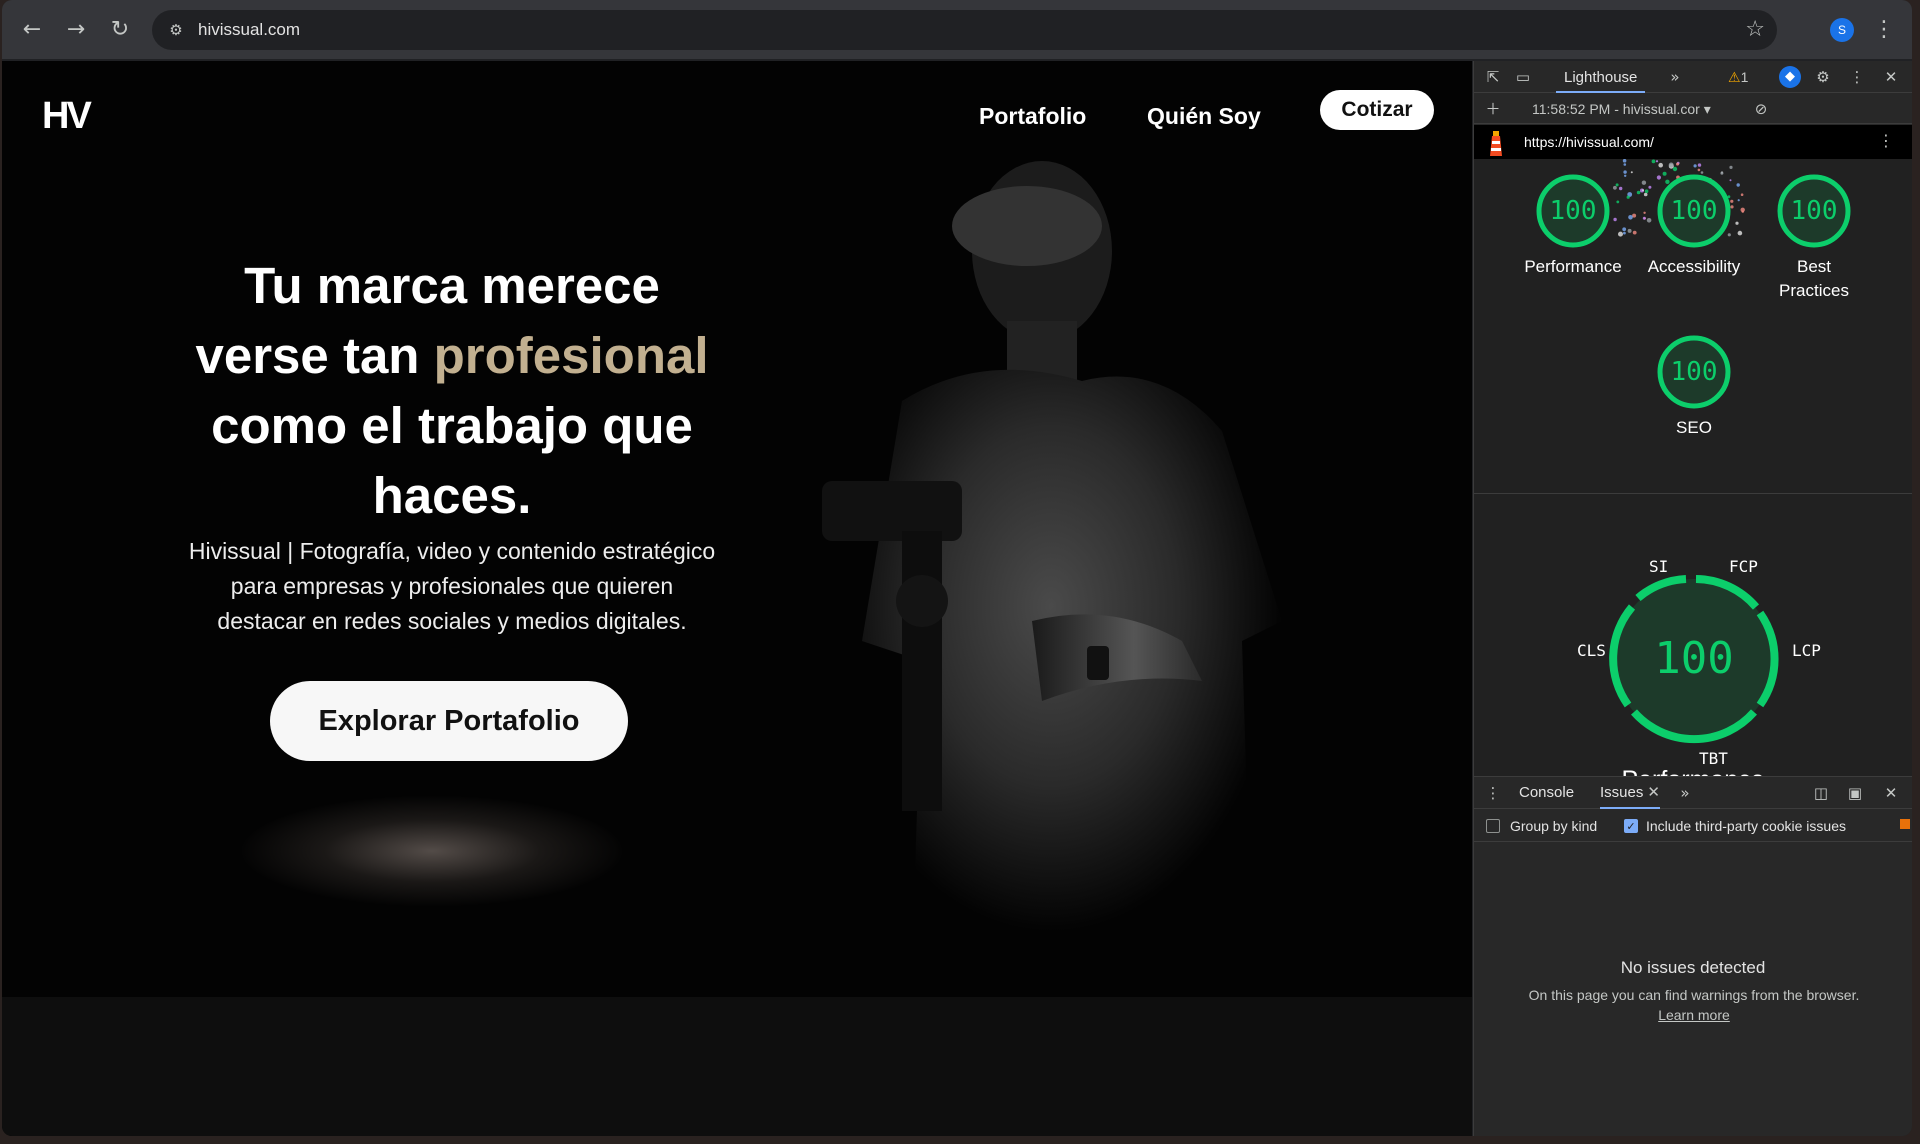 This screenshot has height=1144, width=1920. I want to click on issue-flag-icon, so click(1905, 824).